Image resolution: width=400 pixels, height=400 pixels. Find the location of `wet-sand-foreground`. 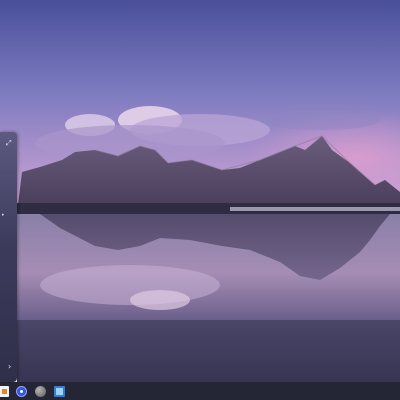

wet-sand-foreground is located at coordinates (208, 351).